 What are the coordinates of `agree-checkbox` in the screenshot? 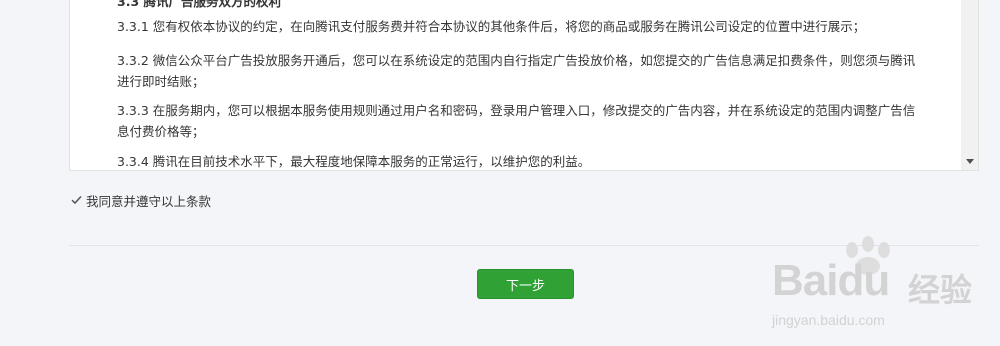 It's located at (76, 200).